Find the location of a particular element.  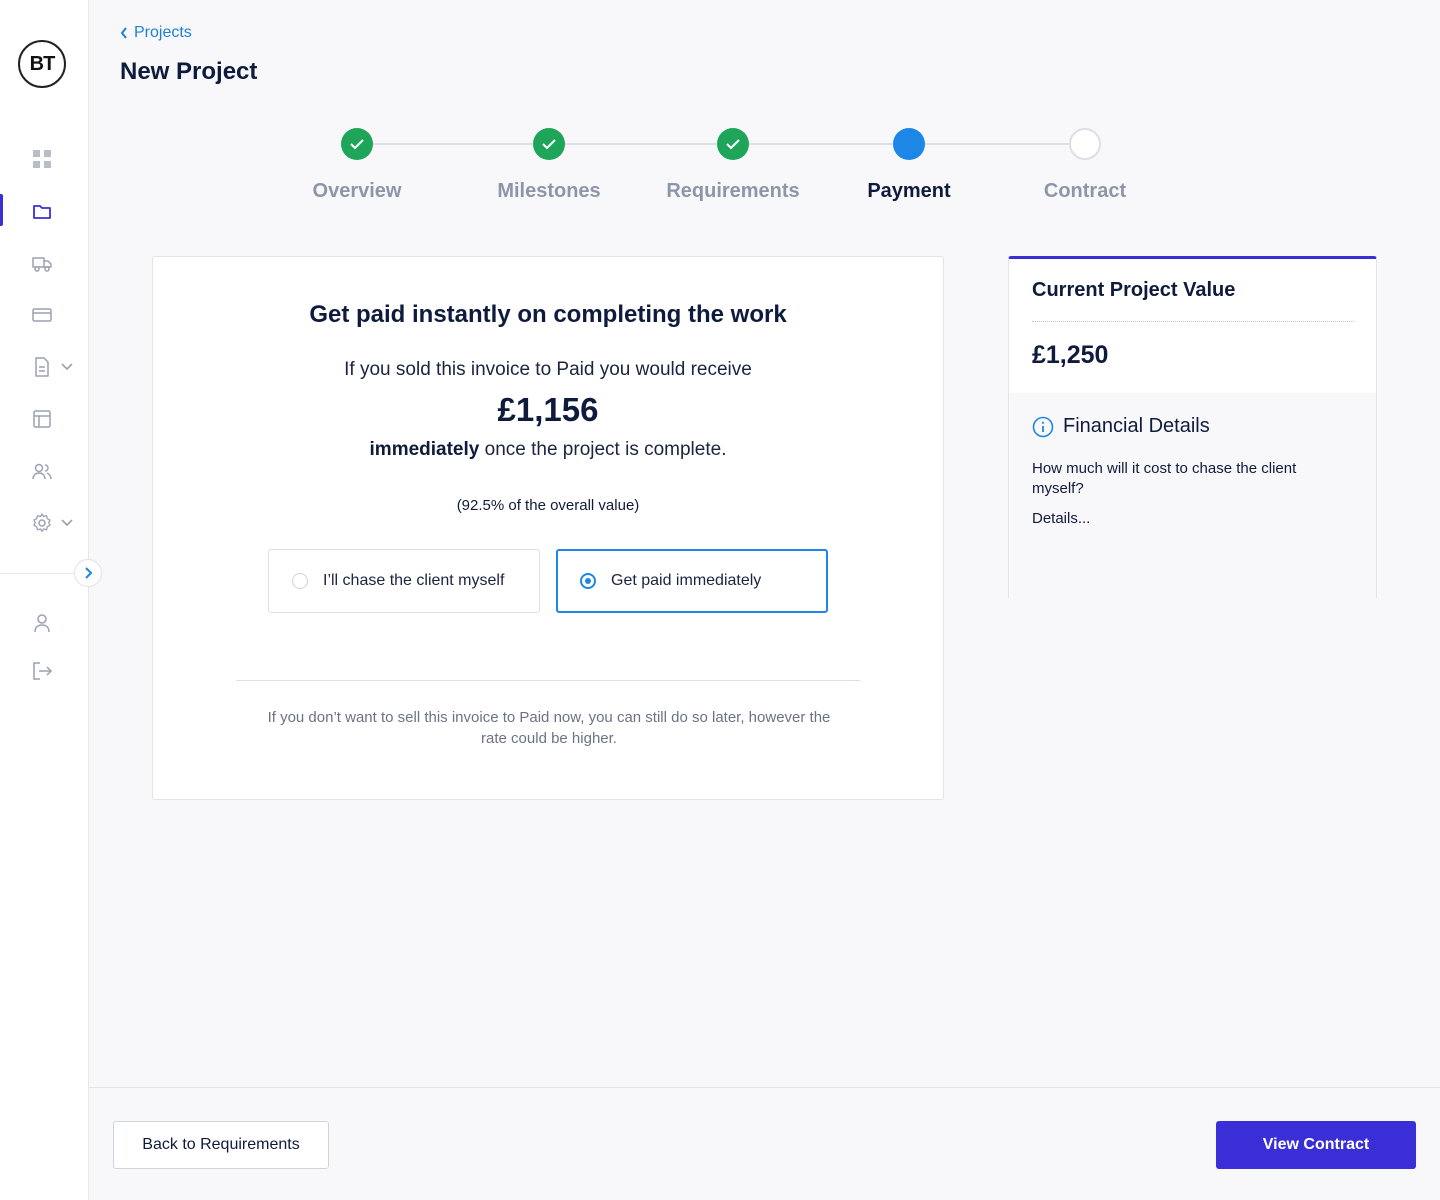

sidebar-item-contacts is located at coordinates (44, 470).